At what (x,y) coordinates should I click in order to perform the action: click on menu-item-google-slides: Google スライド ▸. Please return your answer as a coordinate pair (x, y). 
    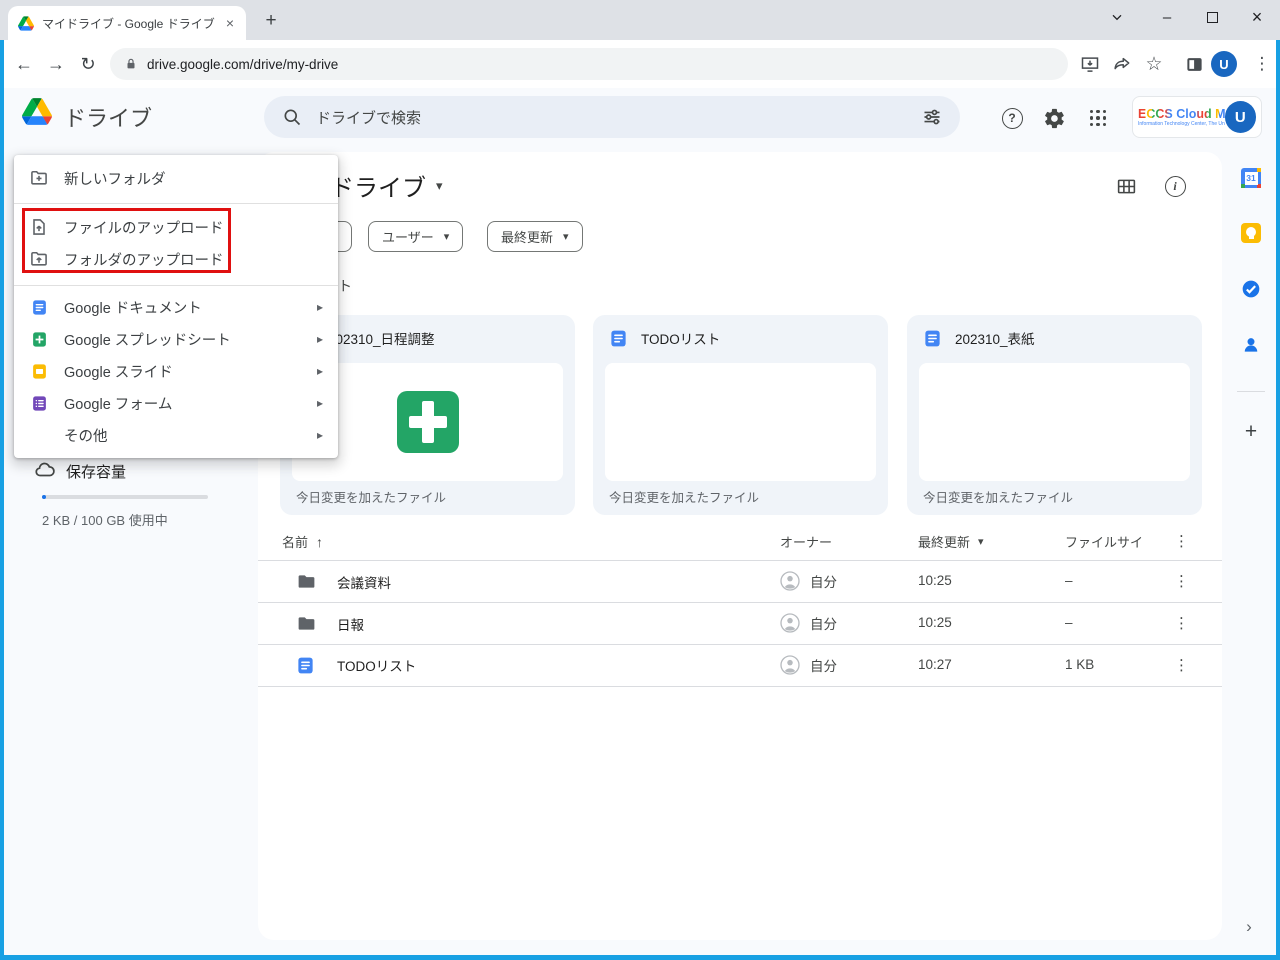
    Looking at the image, I should click on (176, 371).